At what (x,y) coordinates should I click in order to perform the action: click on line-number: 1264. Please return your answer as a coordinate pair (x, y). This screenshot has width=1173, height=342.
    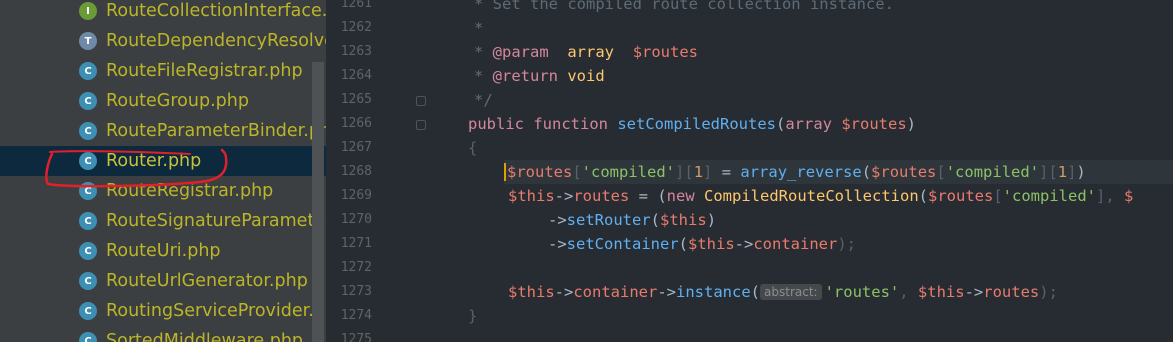
    Looking at the image, I should click on (356, 75).